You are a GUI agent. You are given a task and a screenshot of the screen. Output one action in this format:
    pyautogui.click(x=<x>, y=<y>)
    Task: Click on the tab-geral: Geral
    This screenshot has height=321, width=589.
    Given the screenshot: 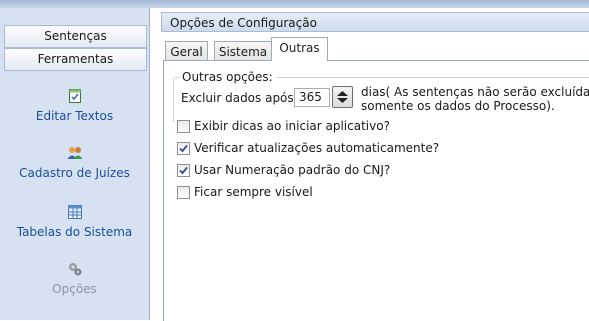 What is the action you would take?
    pyautogui.click(x=186, y=51)
    